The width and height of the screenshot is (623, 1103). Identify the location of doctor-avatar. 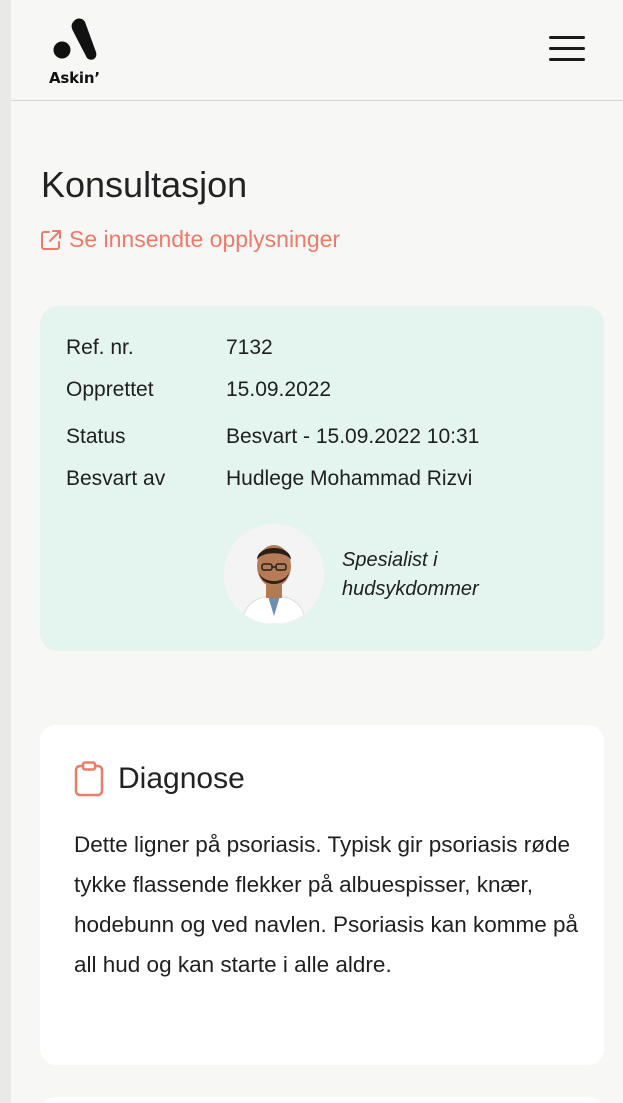
(274, 574).